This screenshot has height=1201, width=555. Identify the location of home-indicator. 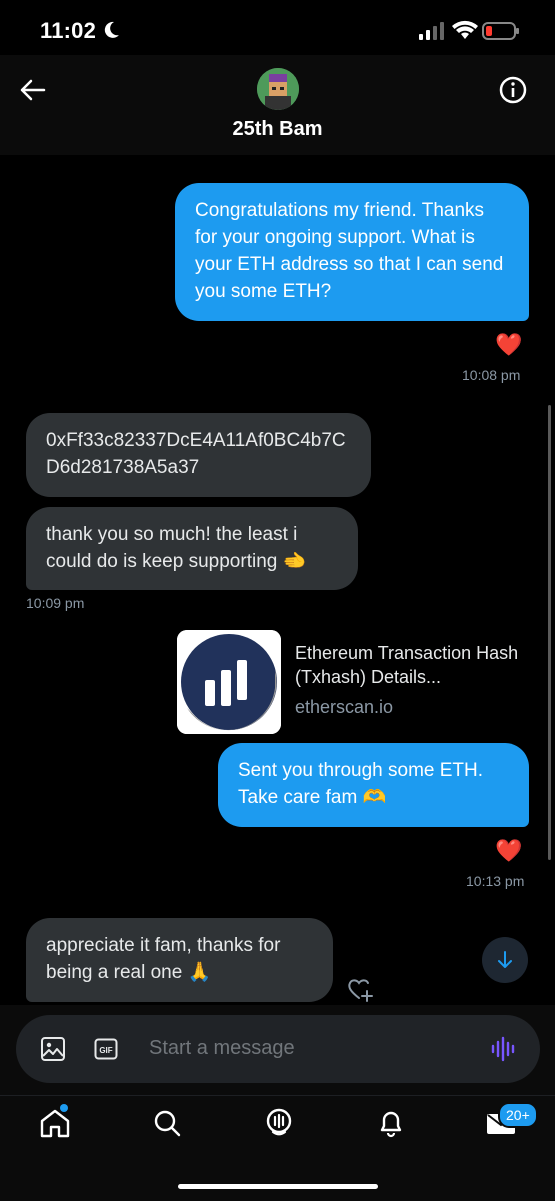
(278, 1186).